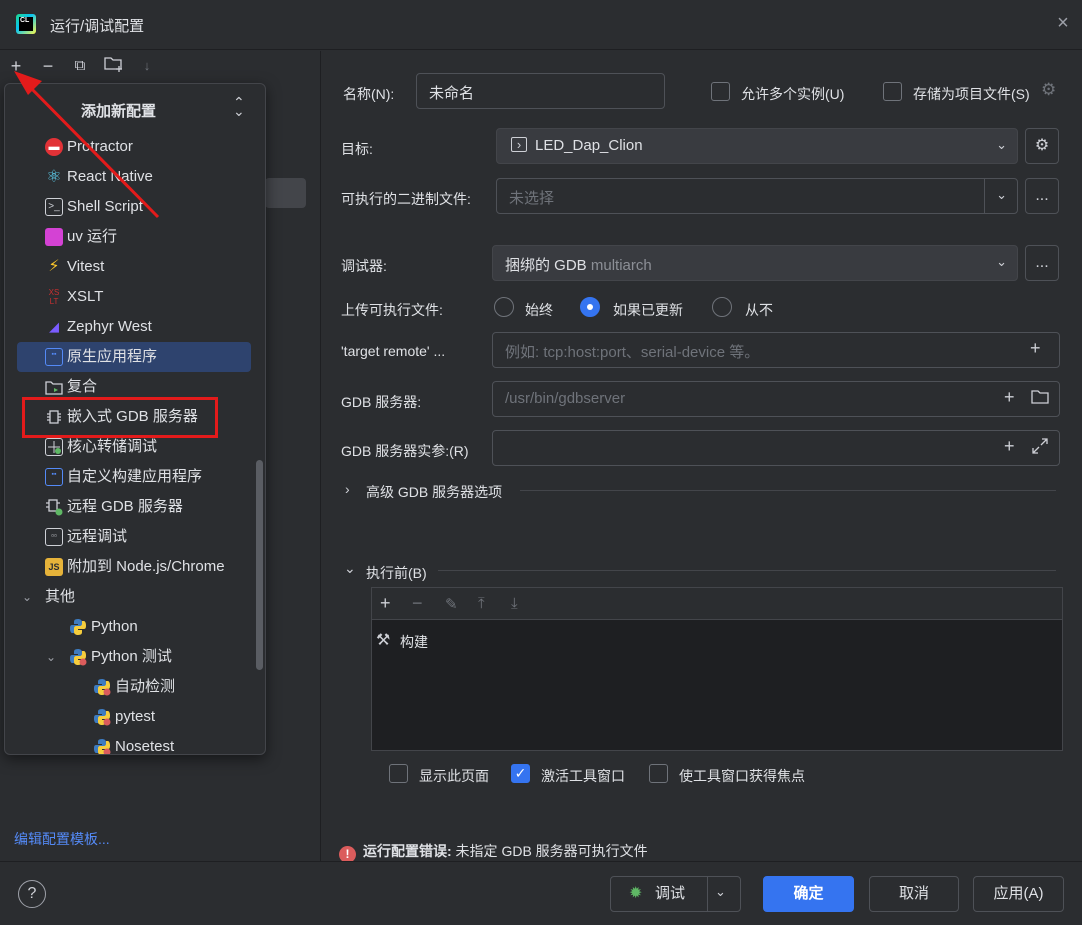 The height and width of the screenshot is (925, 1082). Describe the element at coordinates (120, 417) in the screenshot. I see `annotation-highlight-box` at that location.